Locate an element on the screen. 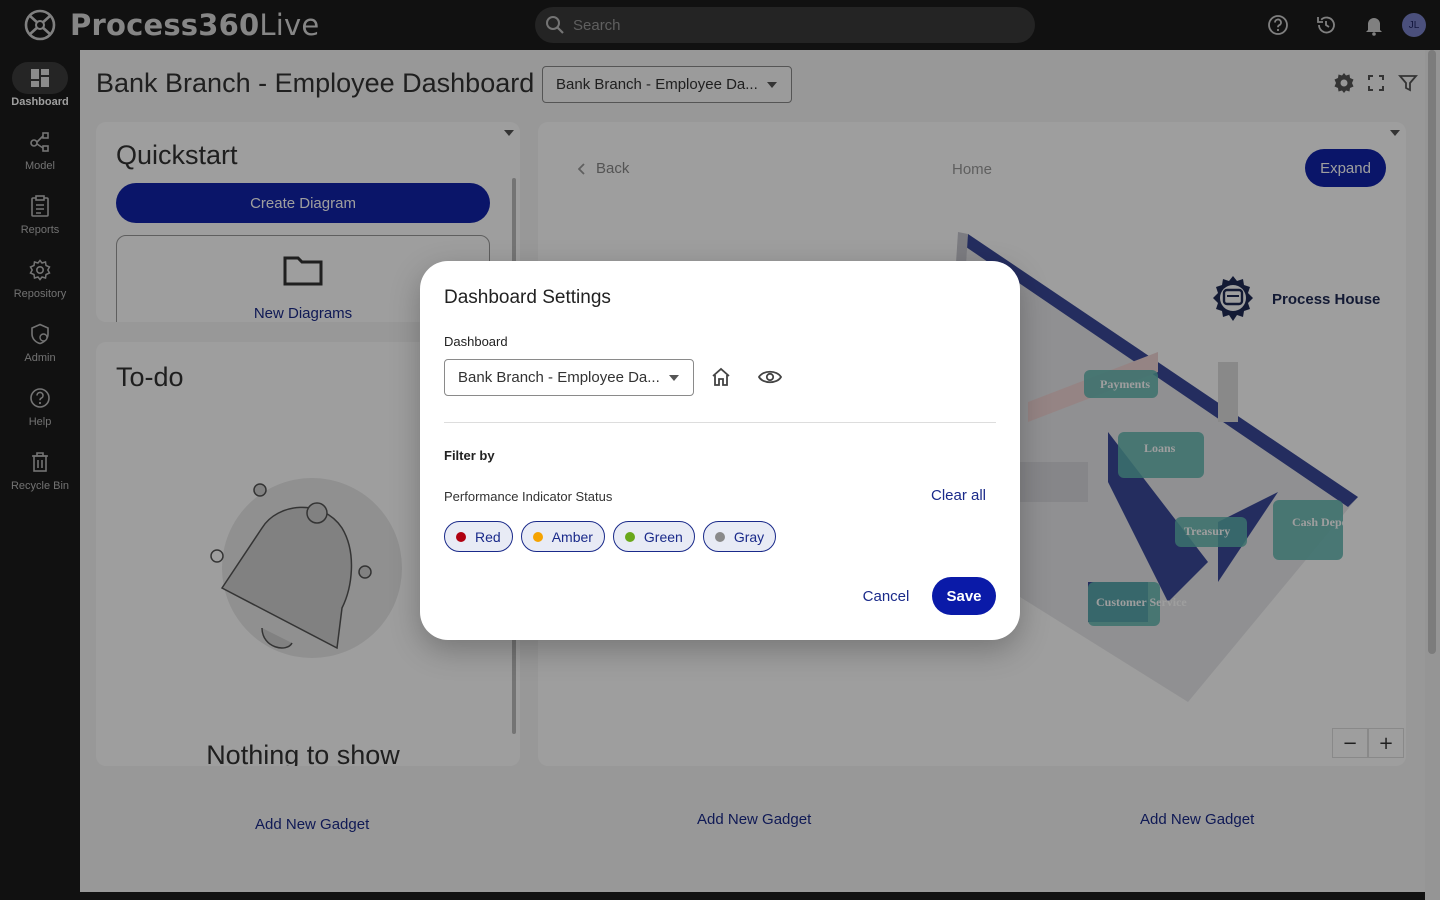 This screenshot has width=1440, height=900. set-home-button is located at coordinates (721, 379).